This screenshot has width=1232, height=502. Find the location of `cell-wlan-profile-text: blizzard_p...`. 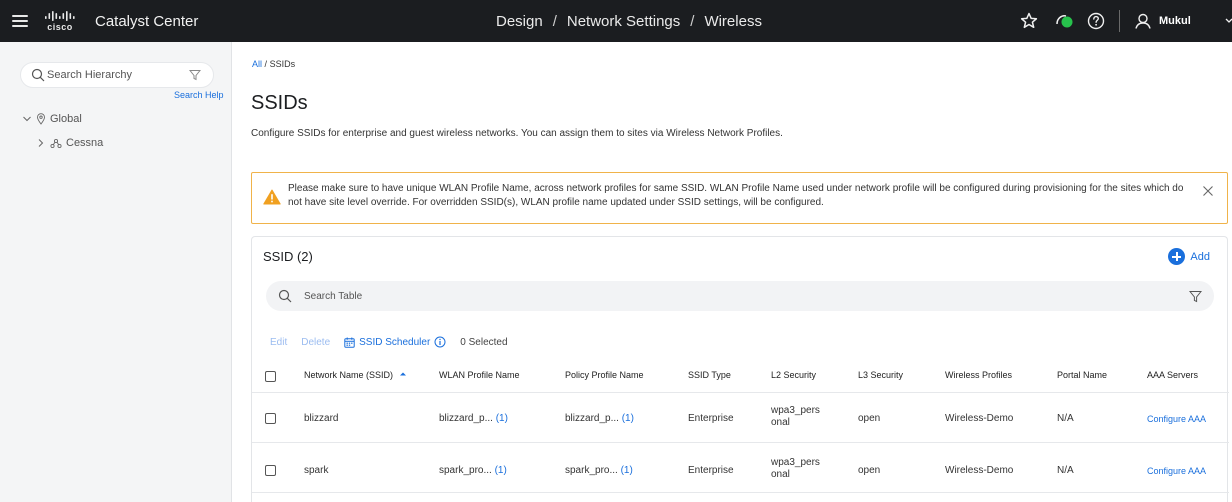

cell-wlan-profile-text: blizzard_p... is located at coordinates (466, 418).